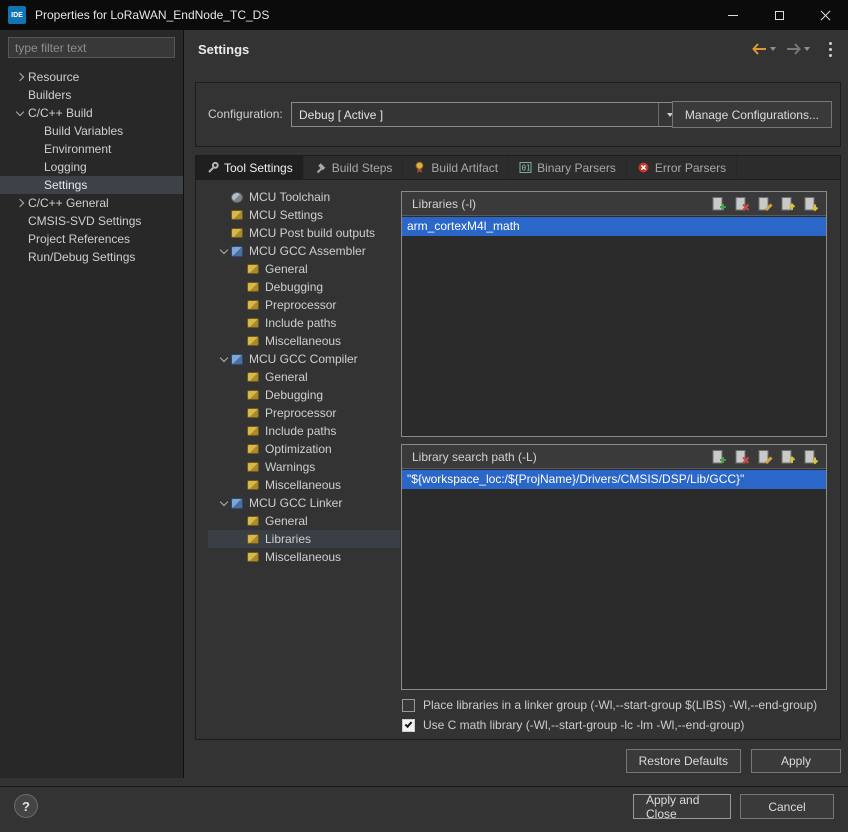  What do you see at coordinates (420, 167) in the screenshot?
I see `build-artifact-icon` at bounding box center [420, 167].